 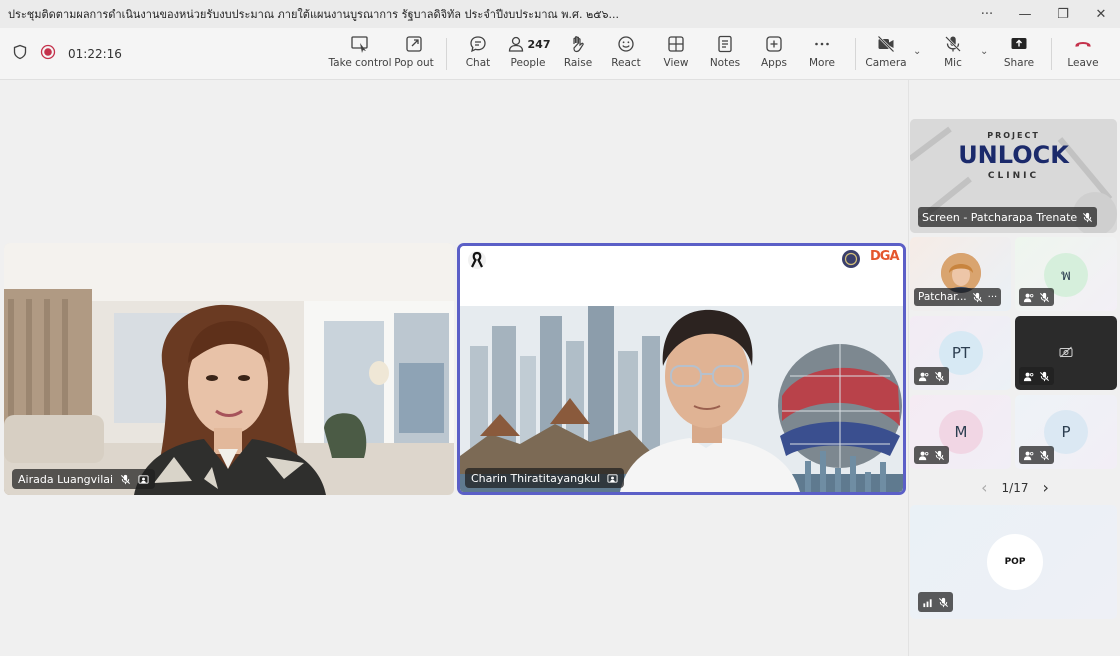 I want to click on participant-status: Patchar... ···, so click(x=958, y=297).